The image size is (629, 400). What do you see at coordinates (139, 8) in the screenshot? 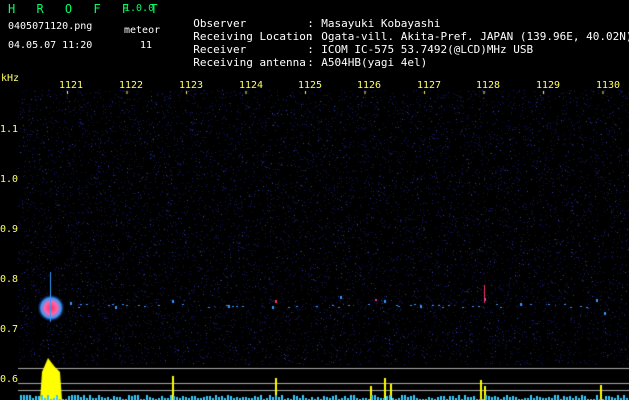
I see `app-version: 1.0.0` at bounding box center [139, 8].